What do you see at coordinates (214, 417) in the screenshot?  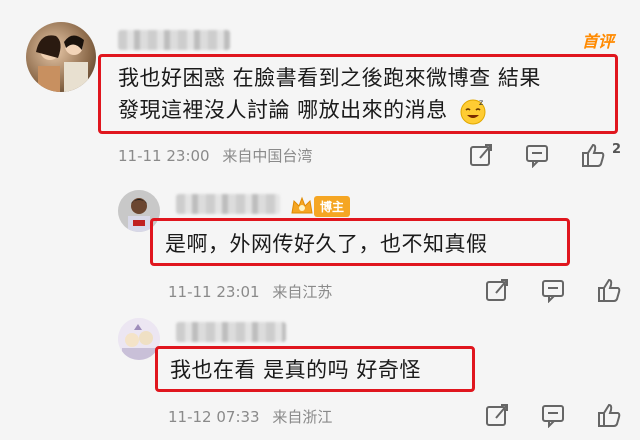 I see `reply-time: 11-12 07:33` at bounding box center [214, 417].